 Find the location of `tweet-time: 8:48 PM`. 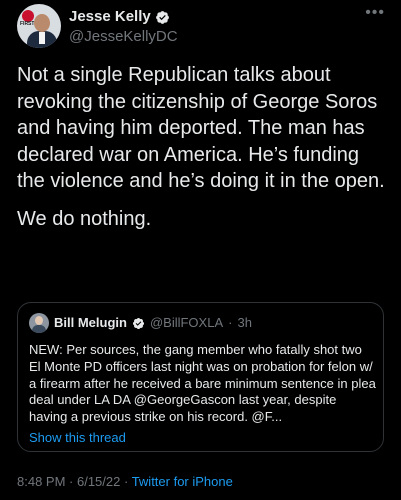

tweet-time: 8:48 PM is located at coordinates (41, 481).